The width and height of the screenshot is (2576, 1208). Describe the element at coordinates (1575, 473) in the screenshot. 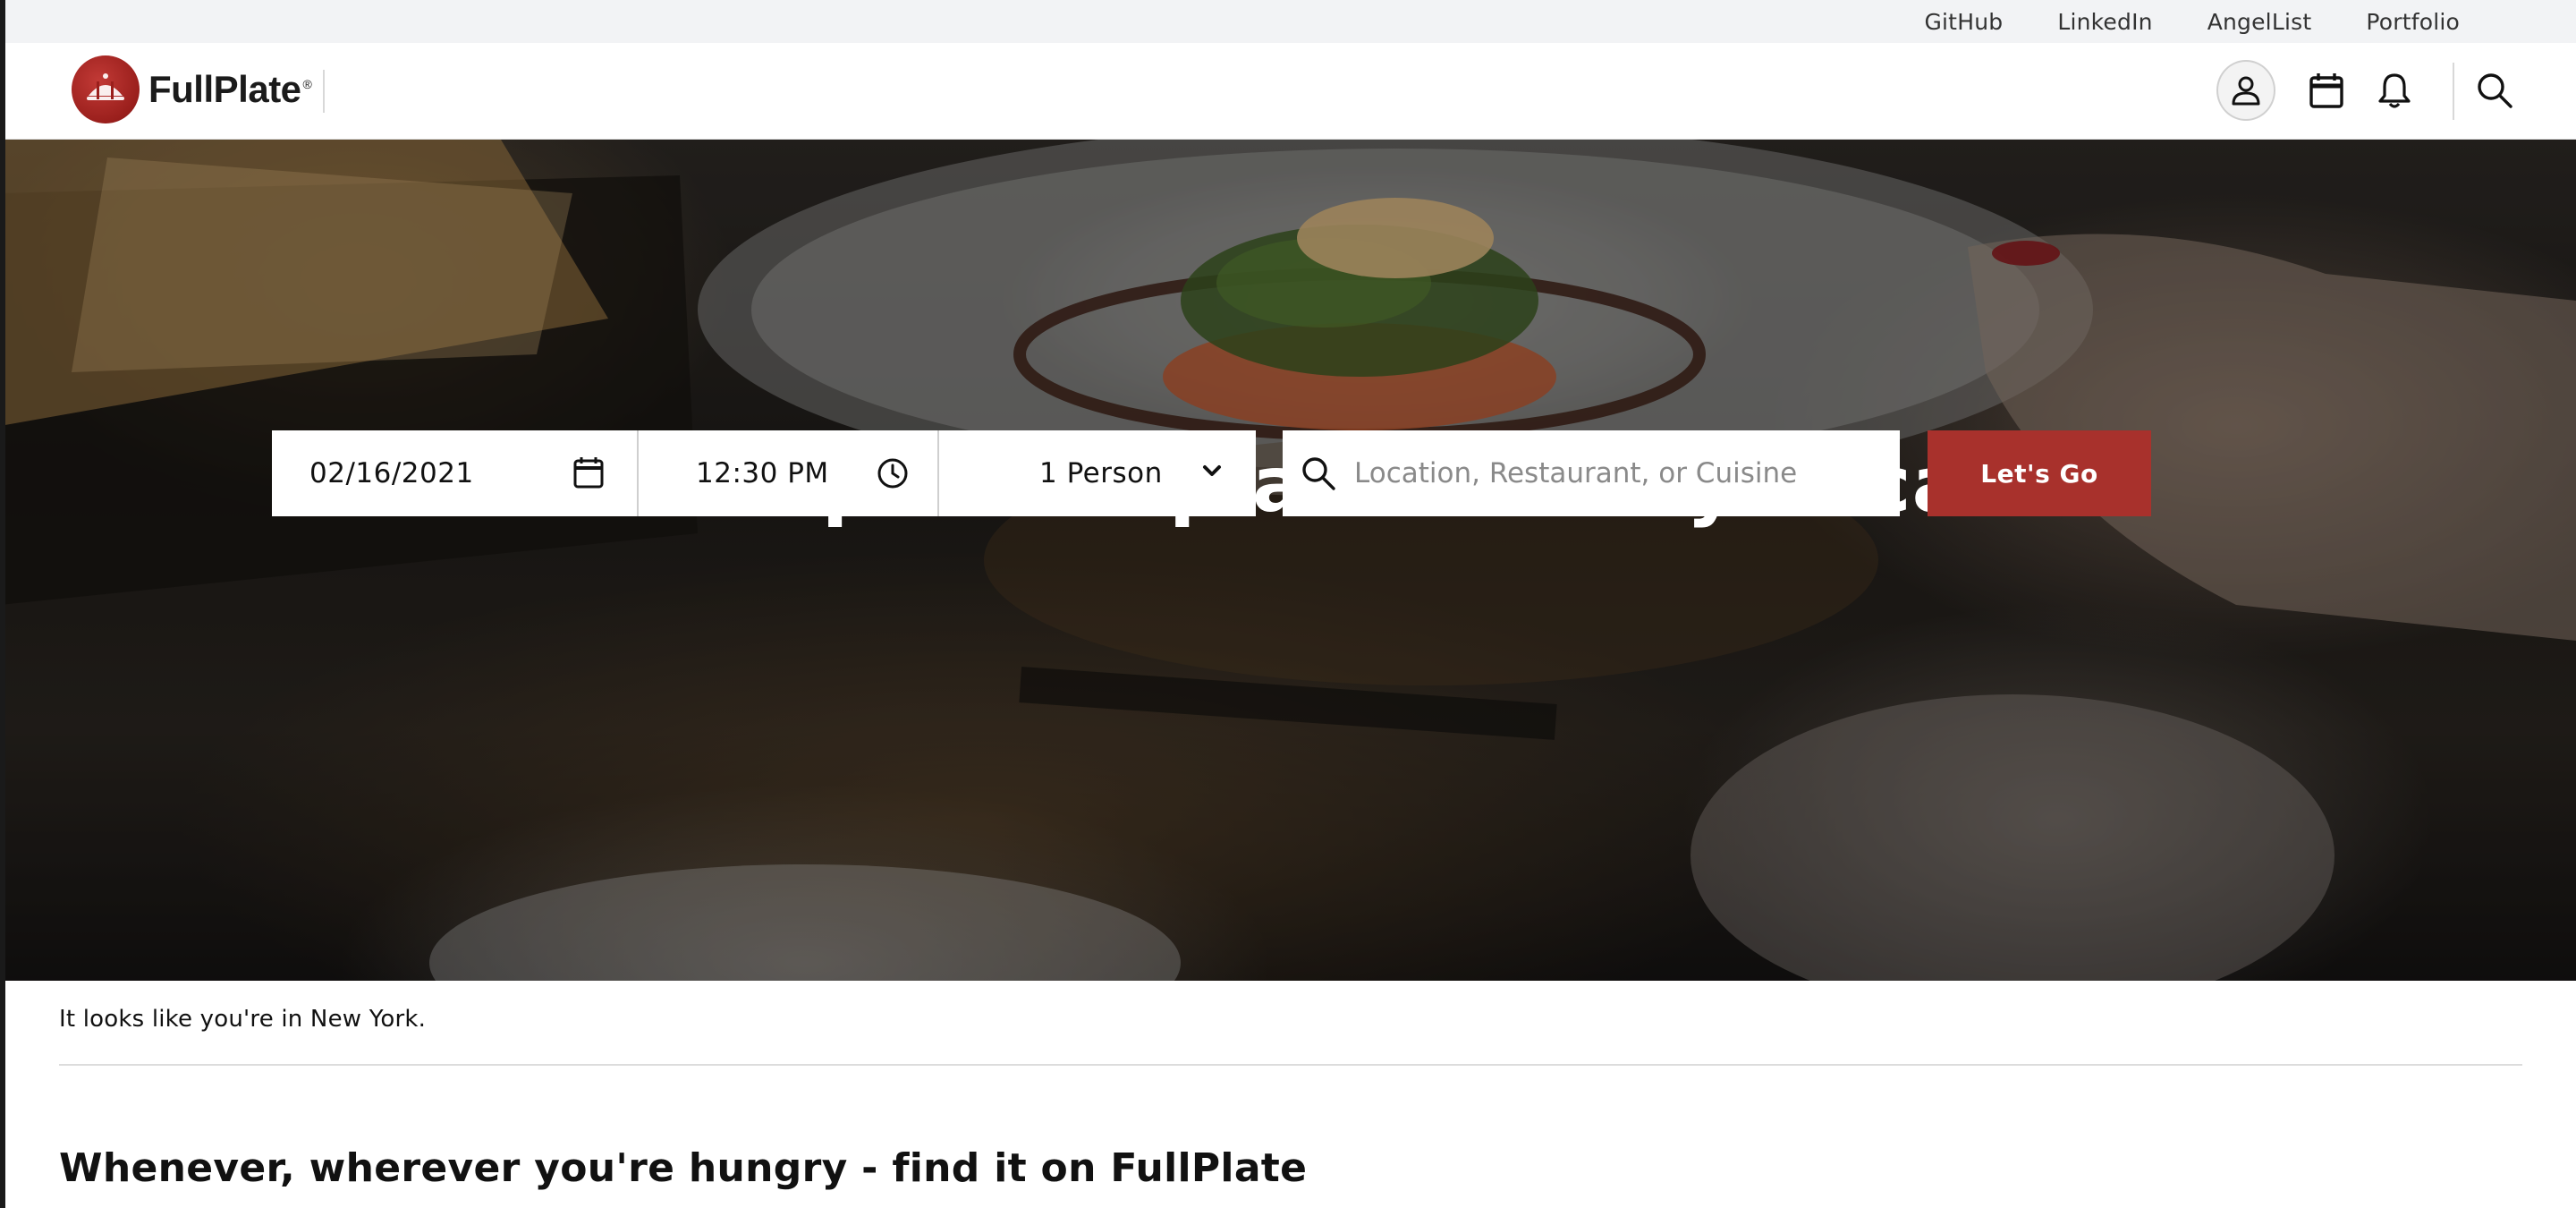

I see `search-input: Location, Restaurant, or Cuisine` at that location.